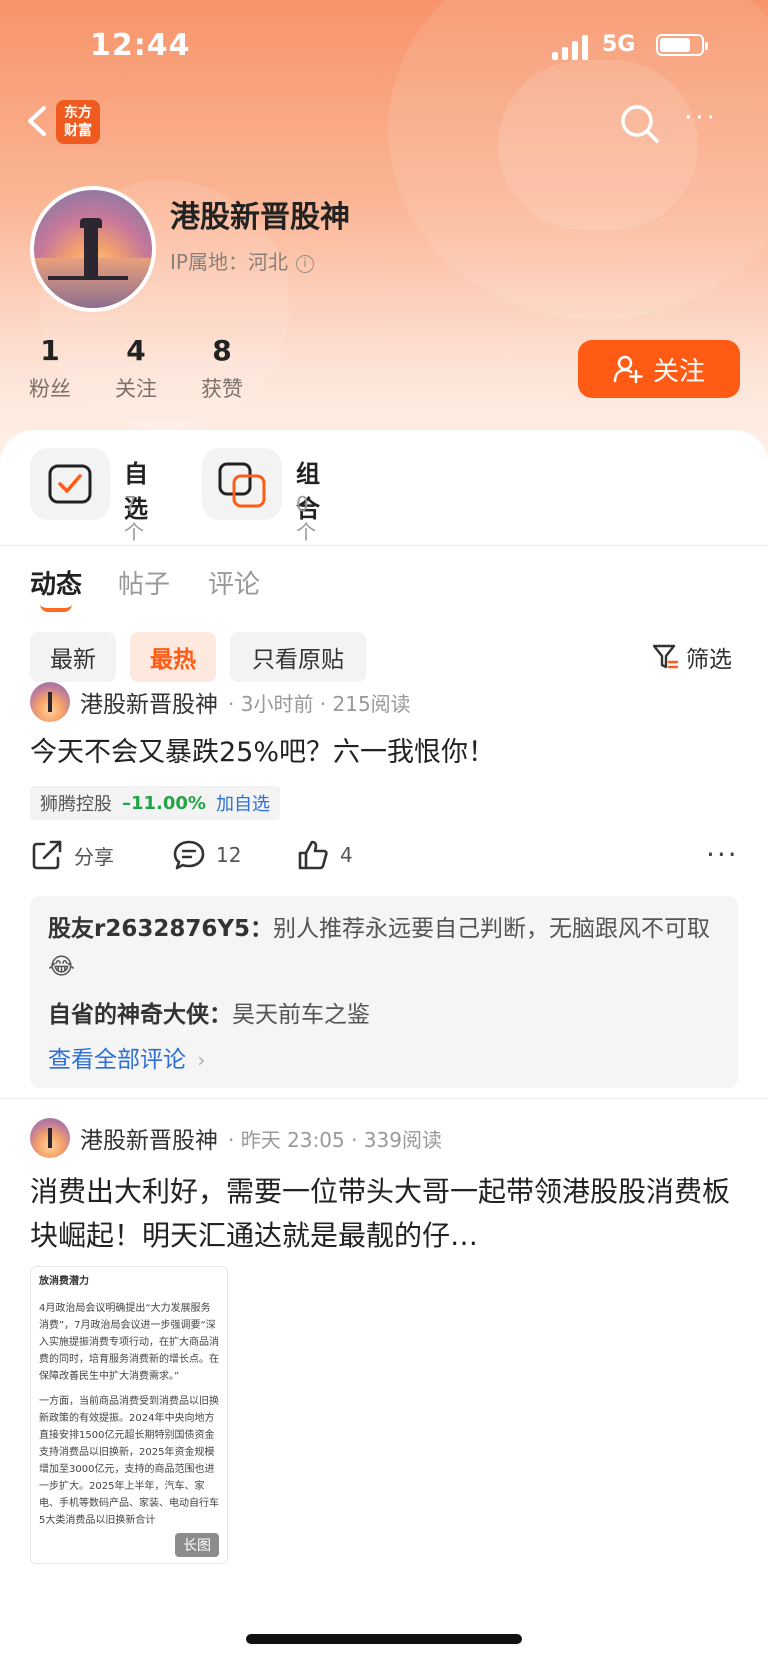 This screenshot has width=768, height=1662. Describe the element at coordinates (47, 855) in the screenshot. I see `share-icon` at that location.